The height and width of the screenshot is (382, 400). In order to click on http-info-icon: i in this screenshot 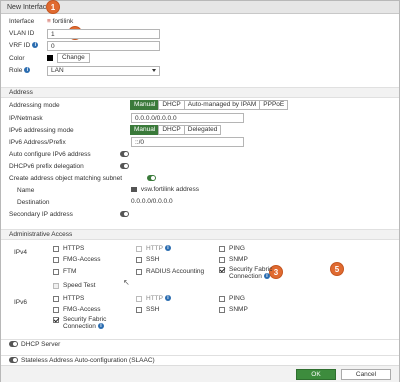, I will do `click(167, 248)`.